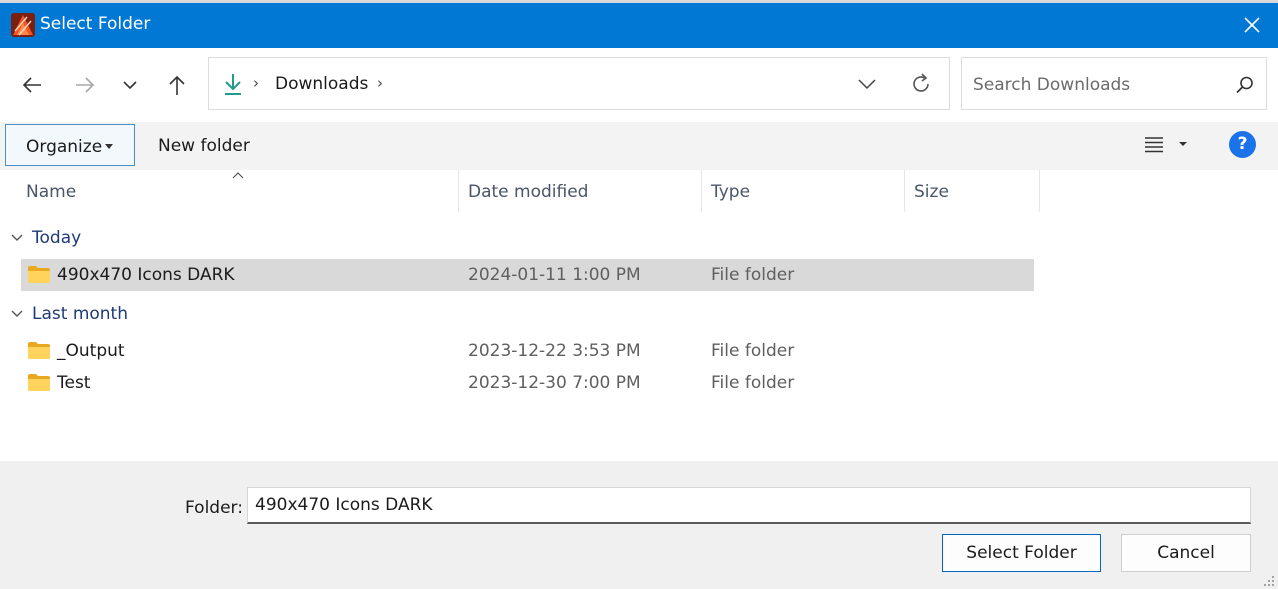  Describe the element at coordinates (1021, 553) in the screenshot. I see `select-folder-button: Select Folder` at that location.